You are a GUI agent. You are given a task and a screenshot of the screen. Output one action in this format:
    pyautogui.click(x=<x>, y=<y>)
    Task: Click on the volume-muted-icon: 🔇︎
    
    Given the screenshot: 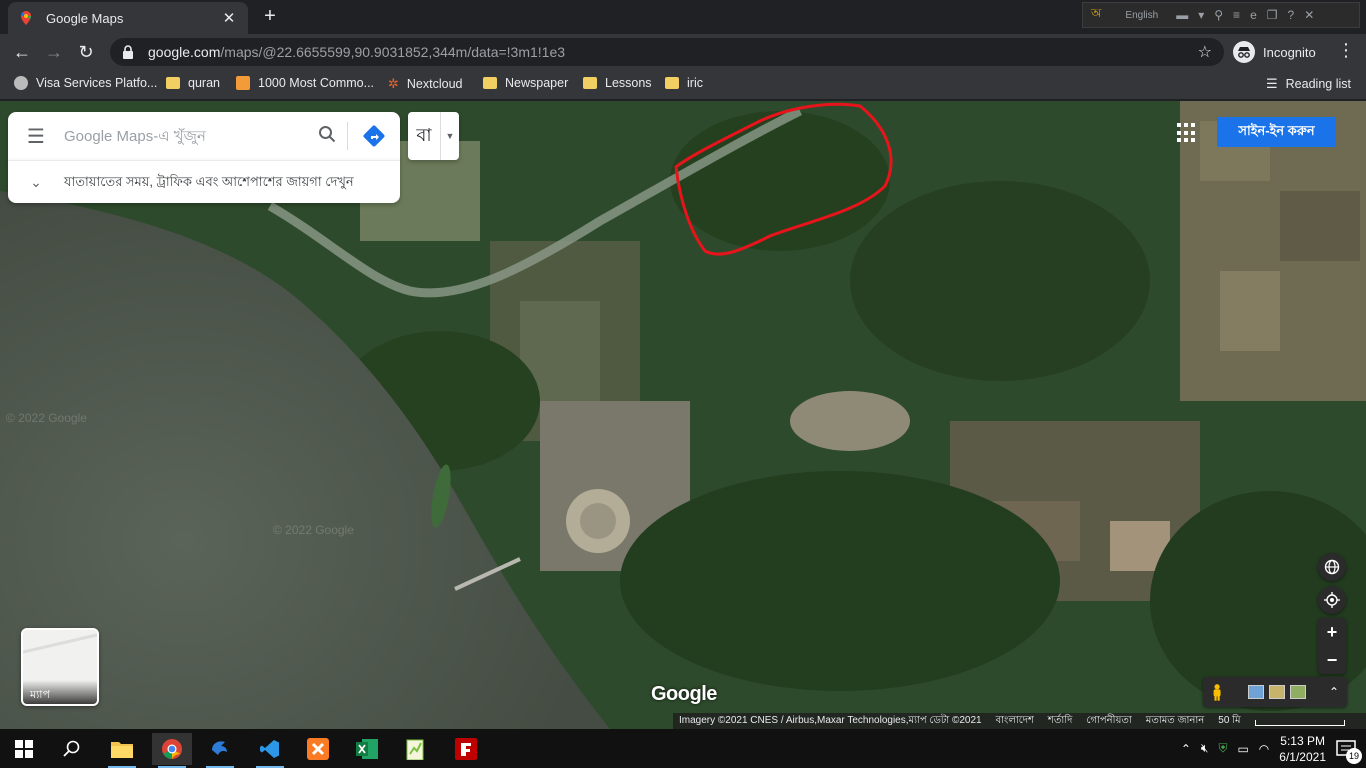 What is the action you would take?
    pyautogui.click(x=1205, y=748)
    